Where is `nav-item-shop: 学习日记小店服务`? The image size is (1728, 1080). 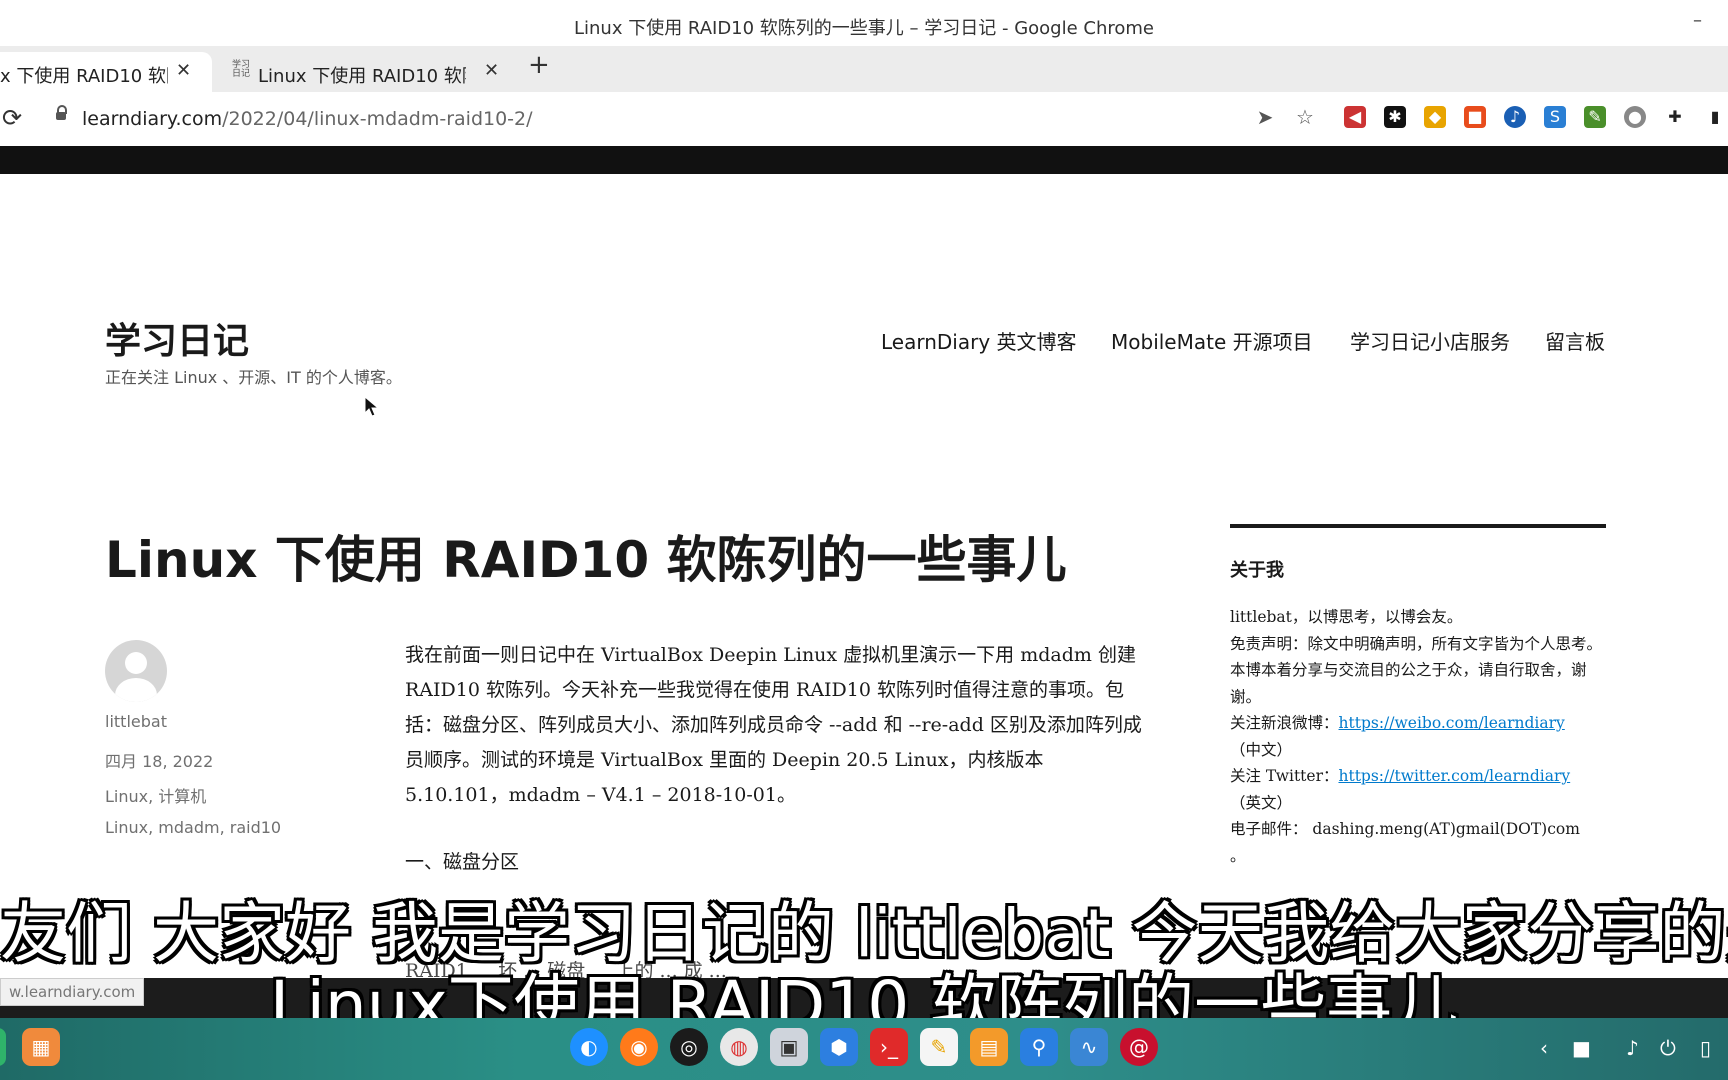 nav-item-shop: 学习日记小店服务 is located at coordinates (1430, 340).